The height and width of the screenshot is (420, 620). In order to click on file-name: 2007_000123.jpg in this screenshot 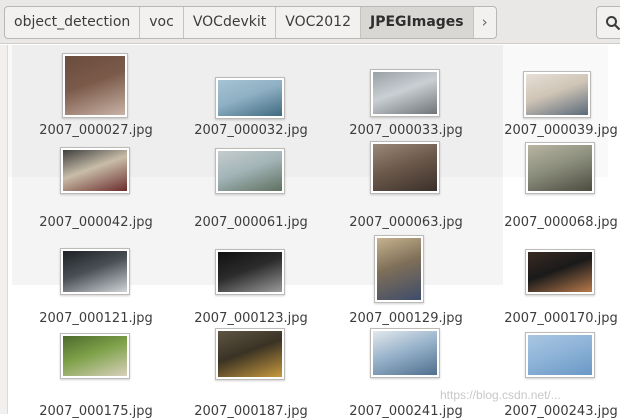, I will do `click(251, 318)`.